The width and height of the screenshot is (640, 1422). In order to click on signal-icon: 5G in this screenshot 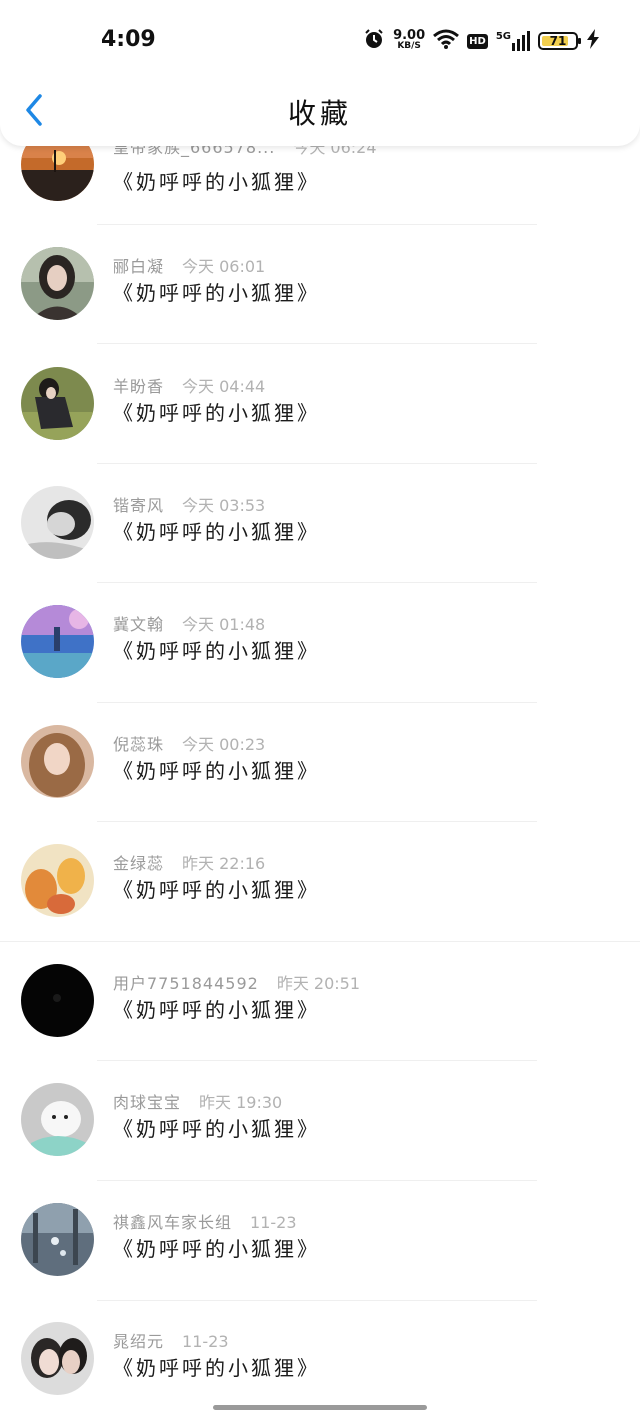, I will do `click(513, 41)`.